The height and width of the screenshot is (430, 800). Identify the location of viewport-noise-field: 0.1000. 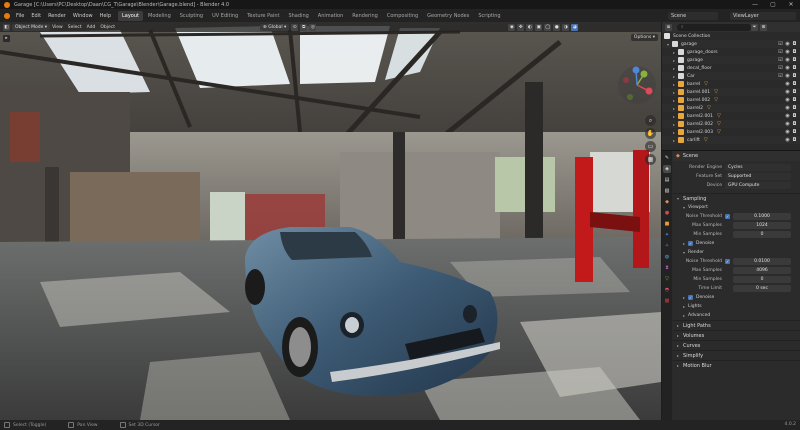
(762, 216).